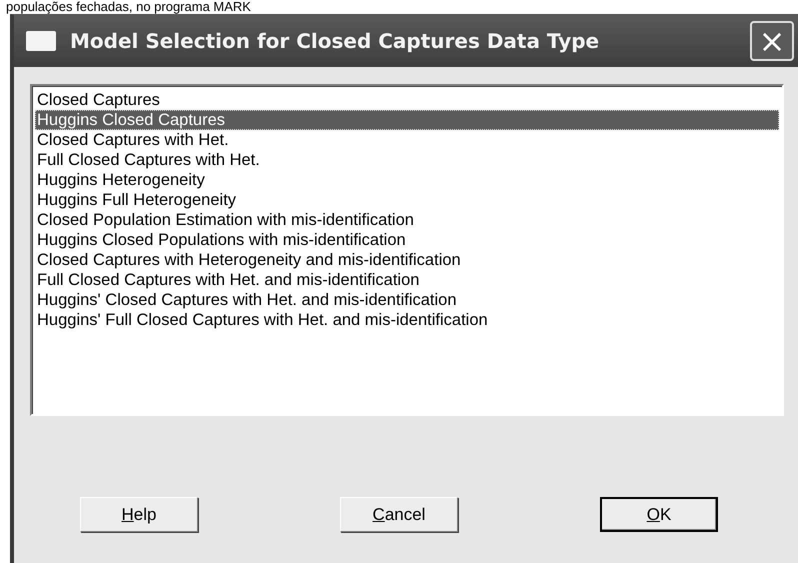 The image size is (798, 563). I want to click on dialog-button: Help, so click(139, 514).